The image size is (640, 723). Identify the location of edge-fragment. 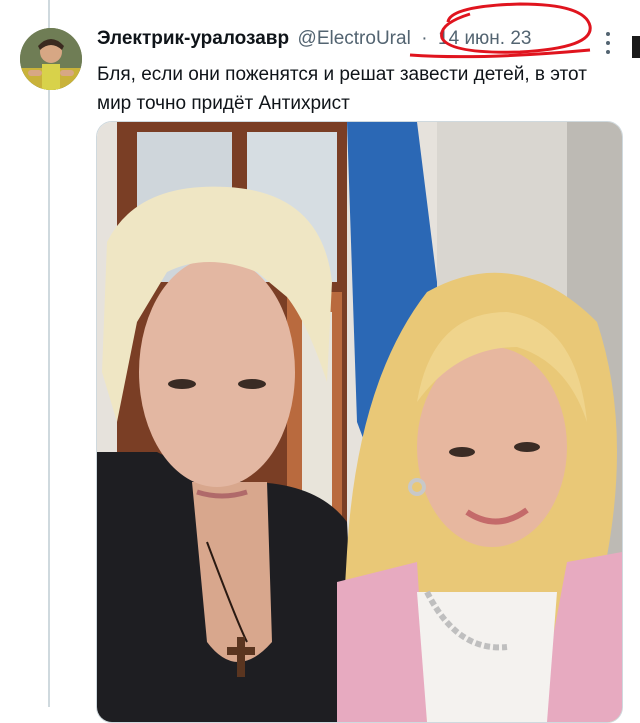
(636, 47).